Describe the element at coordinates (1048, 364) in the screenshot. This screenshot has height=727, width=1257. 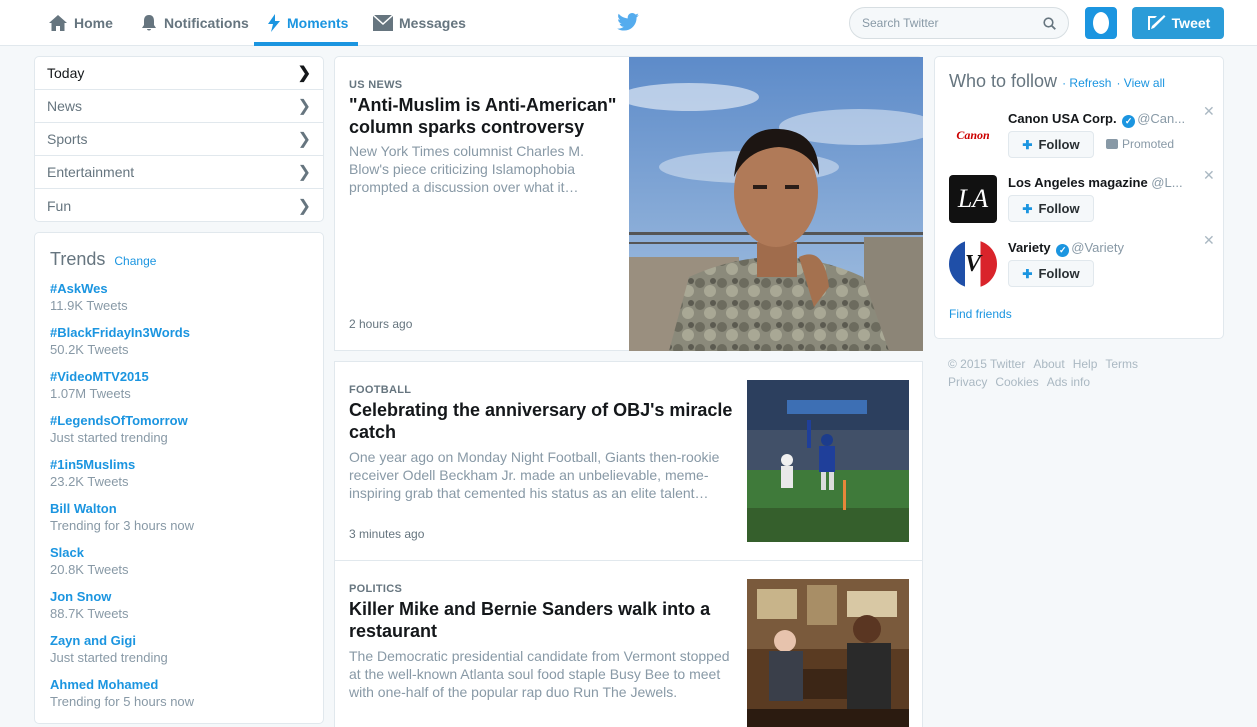
I see `footer-about-link: About` at that location.